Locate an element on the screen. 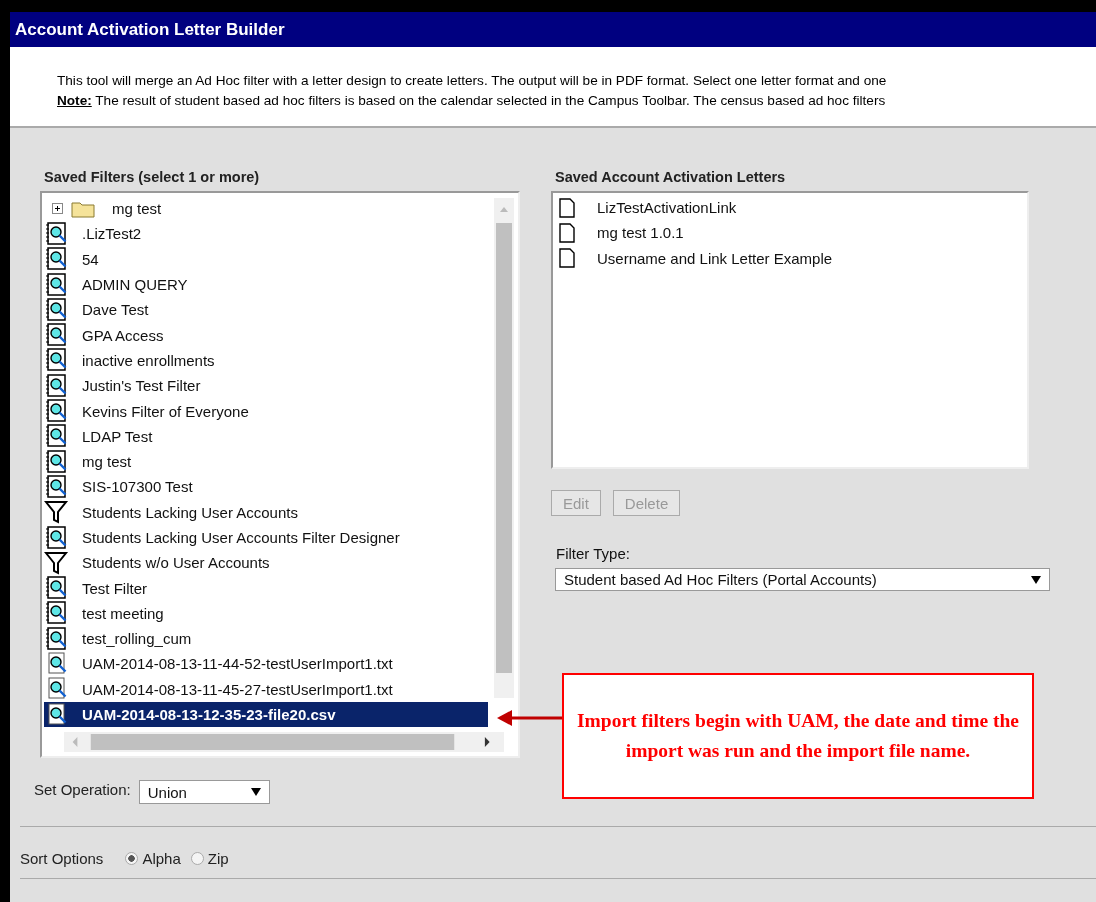 This screenshot has width=1096, height=902. filter-item: LDAP Test is located at coordinates (266, 436).